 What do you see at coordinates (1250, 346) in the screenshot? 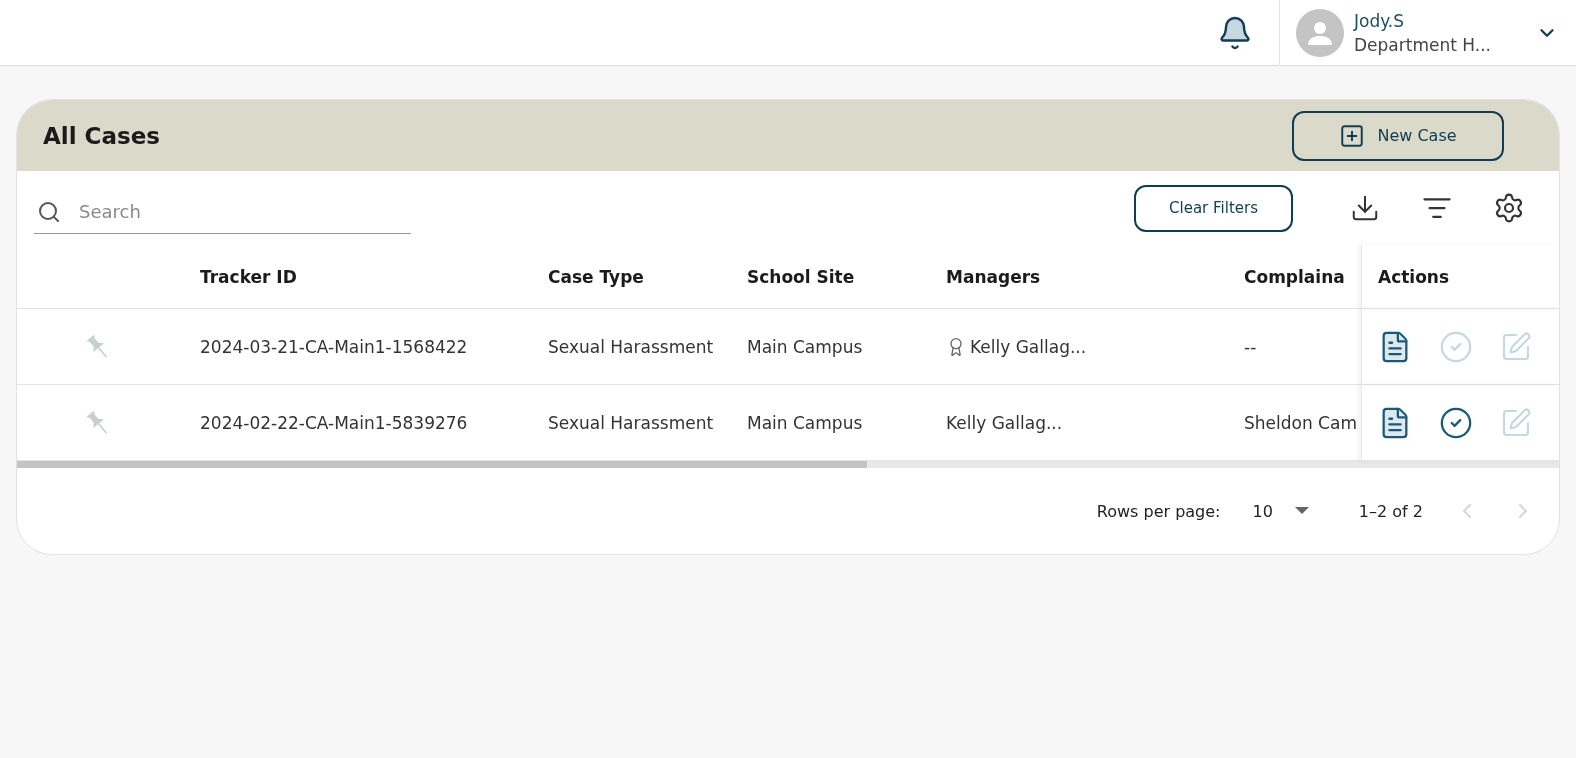
I see `table-cell: --` at bounding box center [1250, 346].